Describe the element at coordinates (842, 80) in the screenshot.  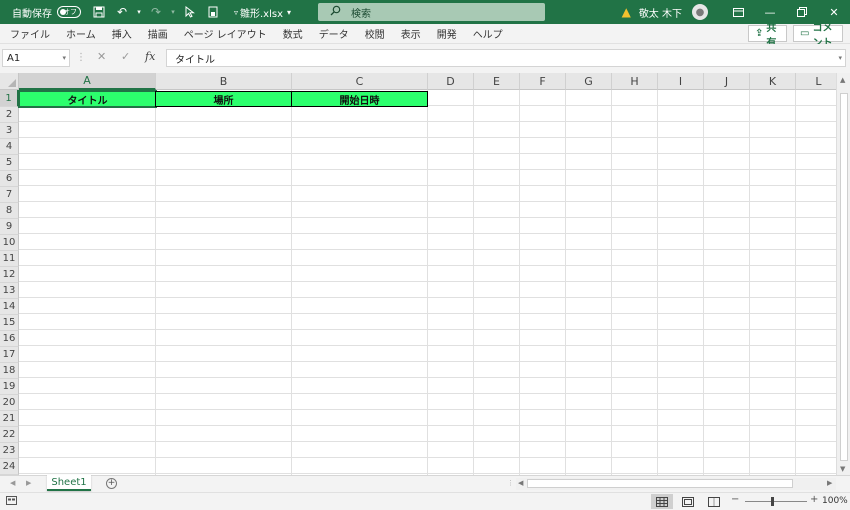
I see `scroll-up-icon: ▲` at that location.